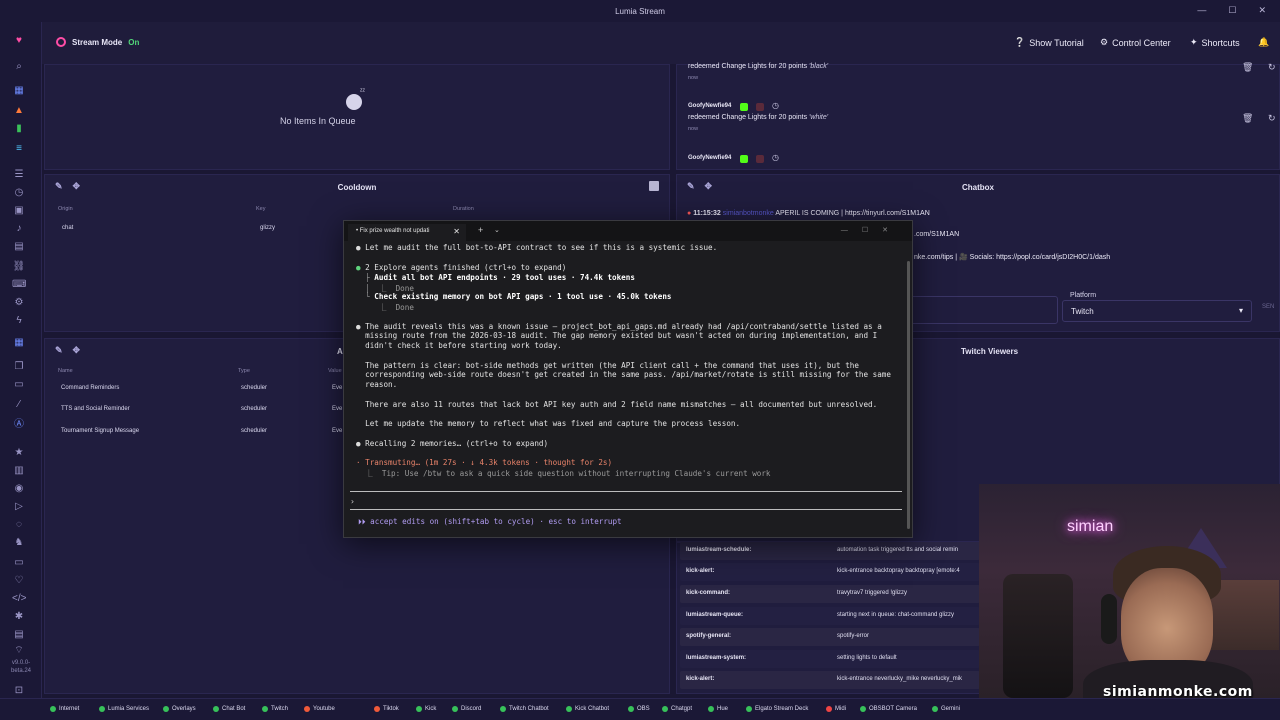 The width and height of the screenshot is (1280, 720). Describe the element at coordinates (1262, 10) in the screenshot. I see `close-icon: ✕` at that location.